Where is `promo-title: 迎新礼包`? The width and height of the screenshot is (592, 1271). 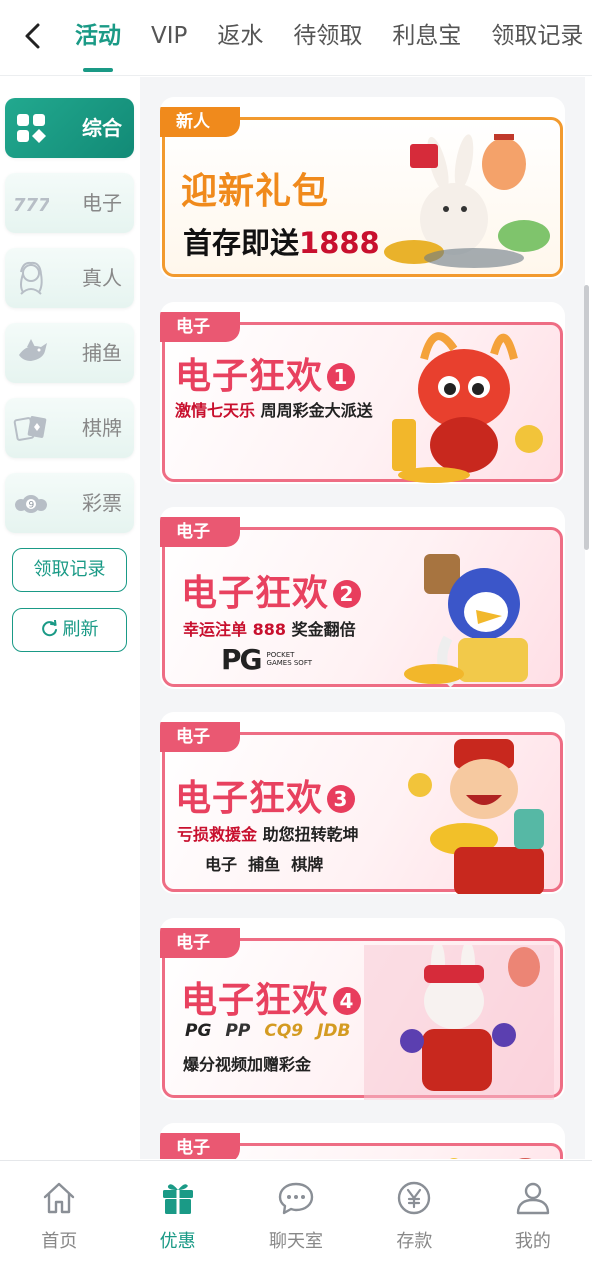
promo-title: 迎新礼包 is located at coordinates (255, 191).